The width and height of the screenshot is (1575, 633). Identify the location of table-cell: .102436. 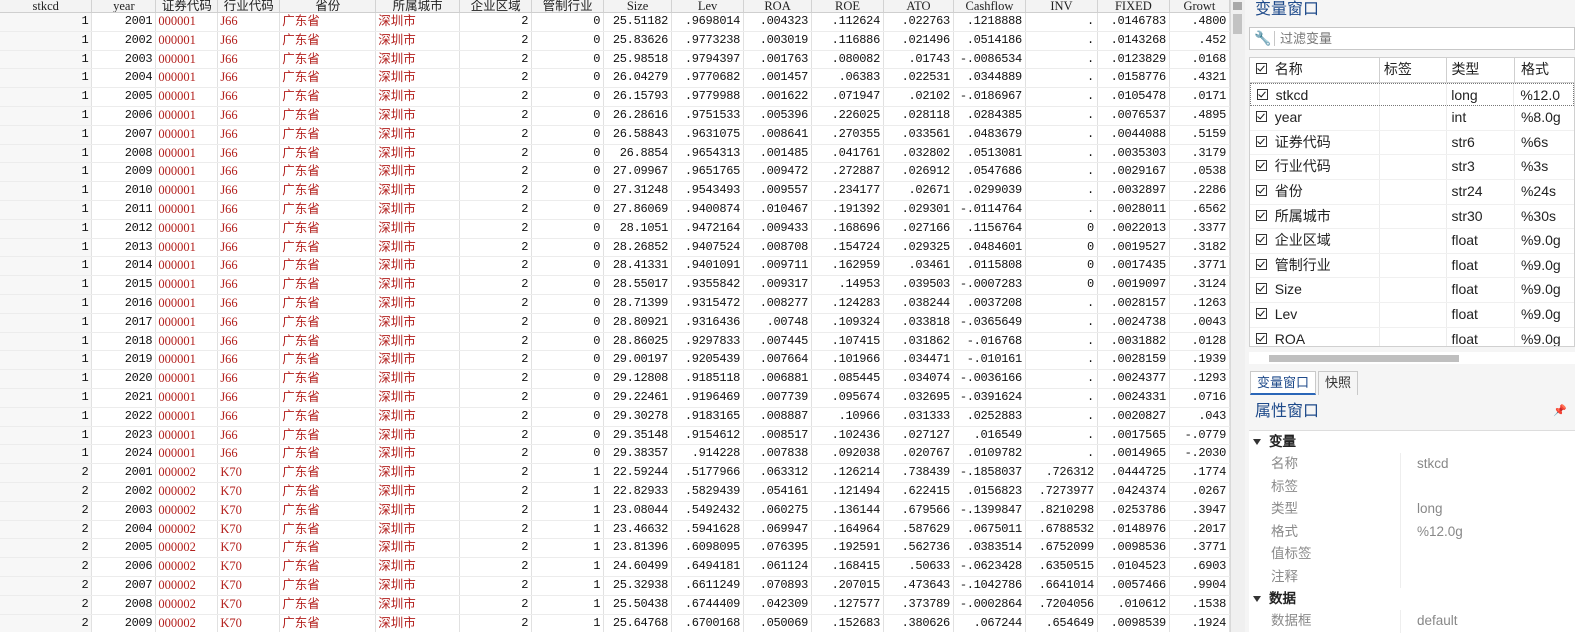
(847, 436).